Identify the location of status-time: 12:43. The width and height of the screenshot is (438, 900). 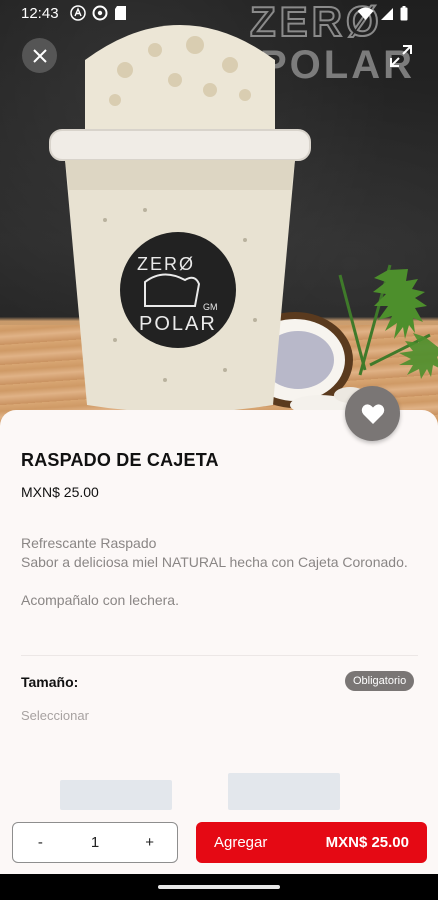
(40, 13).